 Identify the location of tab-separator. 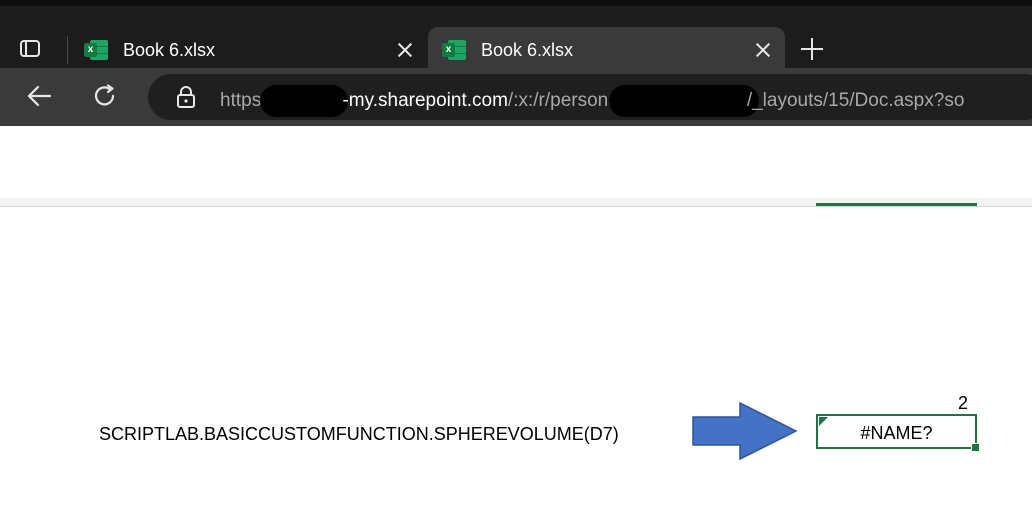
(67, 50).